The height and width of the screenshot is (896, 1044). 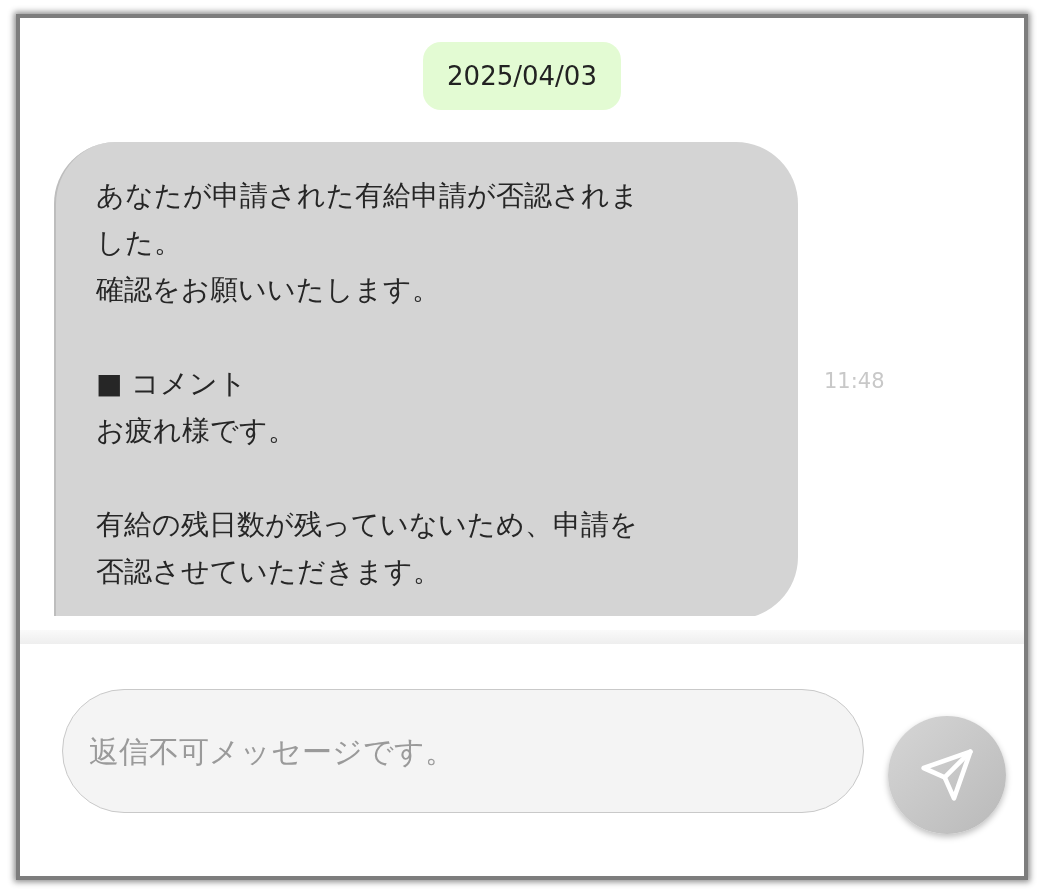 I want to click on message-line: ■ コメント, so click(x=172, y=384).